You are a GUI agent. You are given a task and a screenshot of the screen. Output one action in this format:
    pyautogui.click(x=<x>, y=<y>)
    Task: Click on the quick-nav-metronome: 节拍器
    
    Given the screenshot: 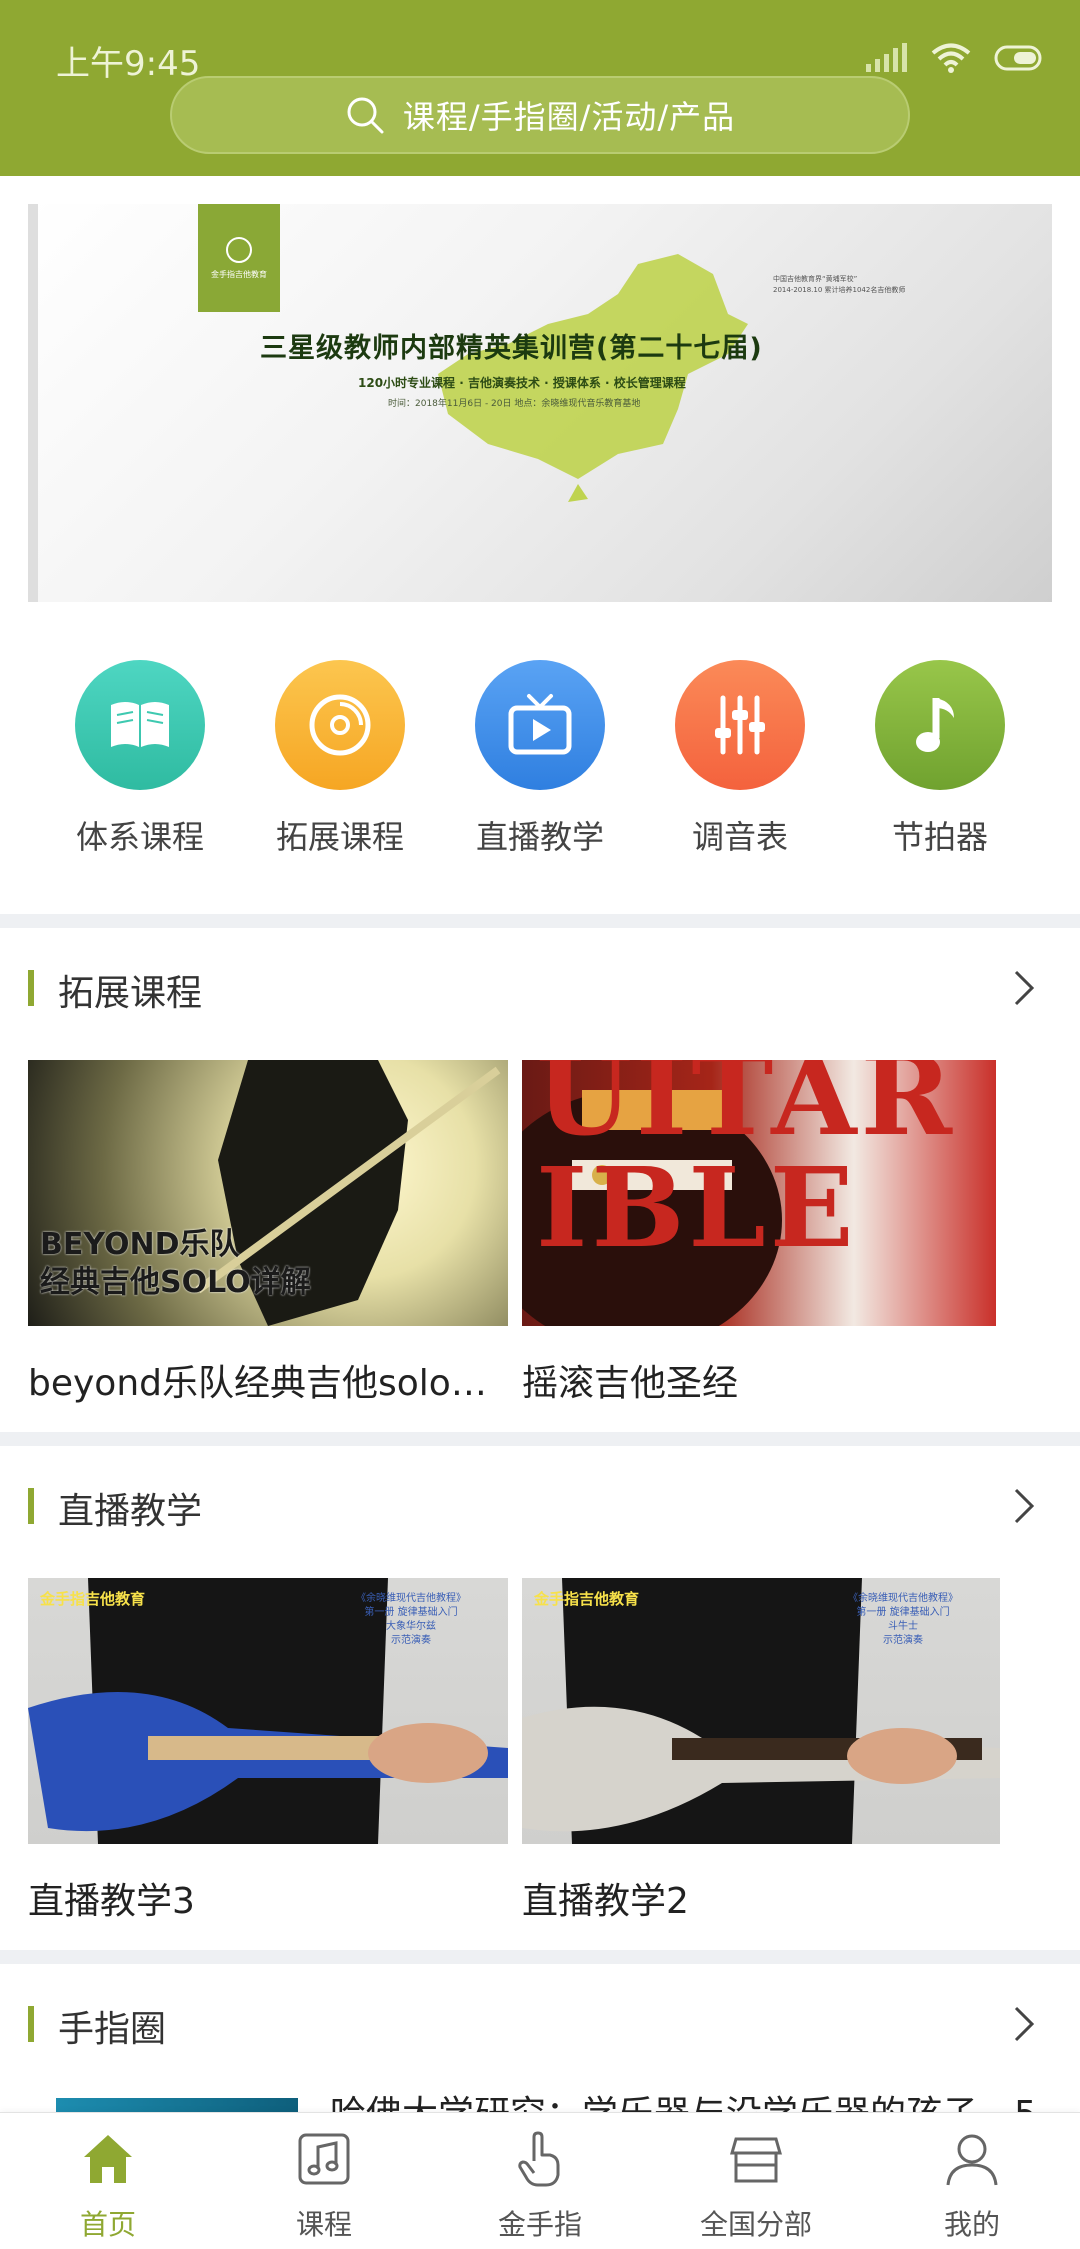 What is the action you would take?
    pyautogui.click(x=940, y=759)
    